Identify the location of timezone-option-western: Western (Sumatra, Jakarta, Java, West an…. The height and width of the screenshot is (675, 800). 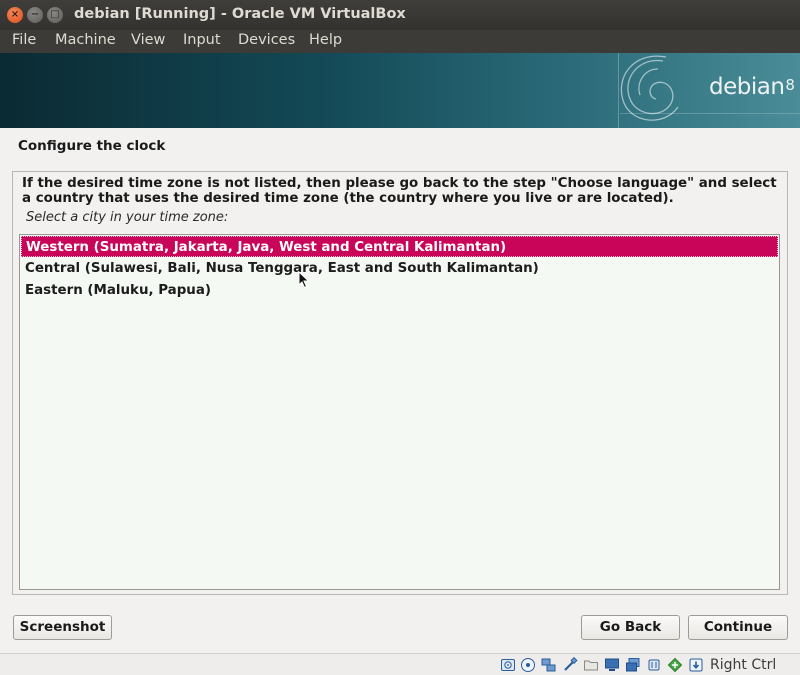
(399, 246).